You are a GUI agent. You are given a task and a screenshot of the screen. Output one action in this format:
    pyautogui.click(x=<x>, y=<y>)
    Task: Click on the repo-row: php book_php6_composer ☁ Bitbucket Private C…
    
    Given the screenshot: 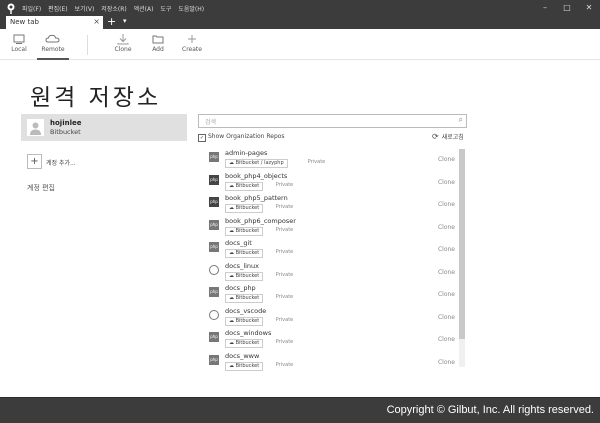 What is the action you would take?
    pyautogui.click(x=332, y=228)
    